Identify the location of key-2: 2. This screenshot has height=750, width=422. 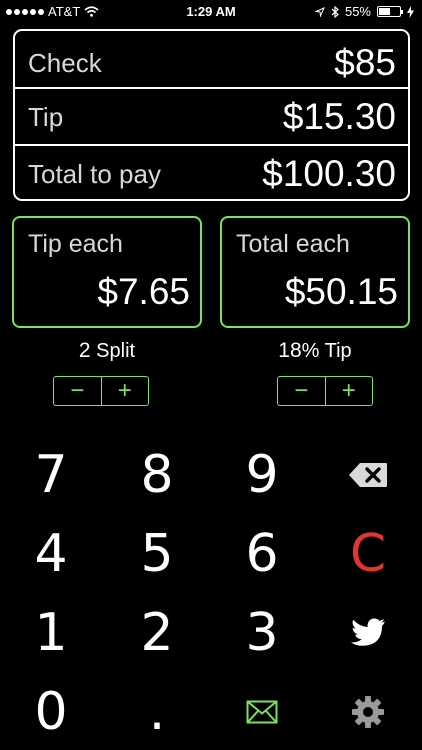
(157, 633).